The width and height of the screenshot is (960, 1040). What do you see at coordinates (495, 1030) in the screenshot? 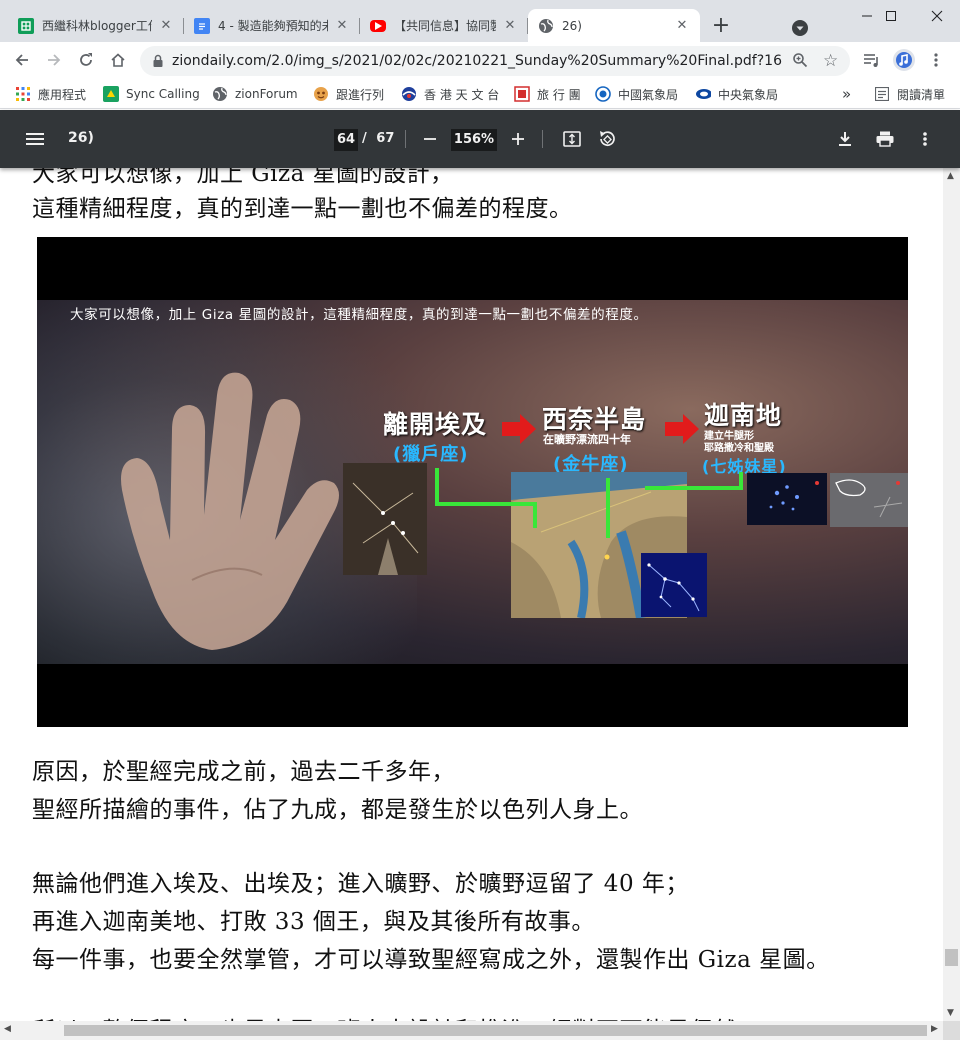
I see `horizontal-scroll-thumb` at bounding box center [495, 1030].